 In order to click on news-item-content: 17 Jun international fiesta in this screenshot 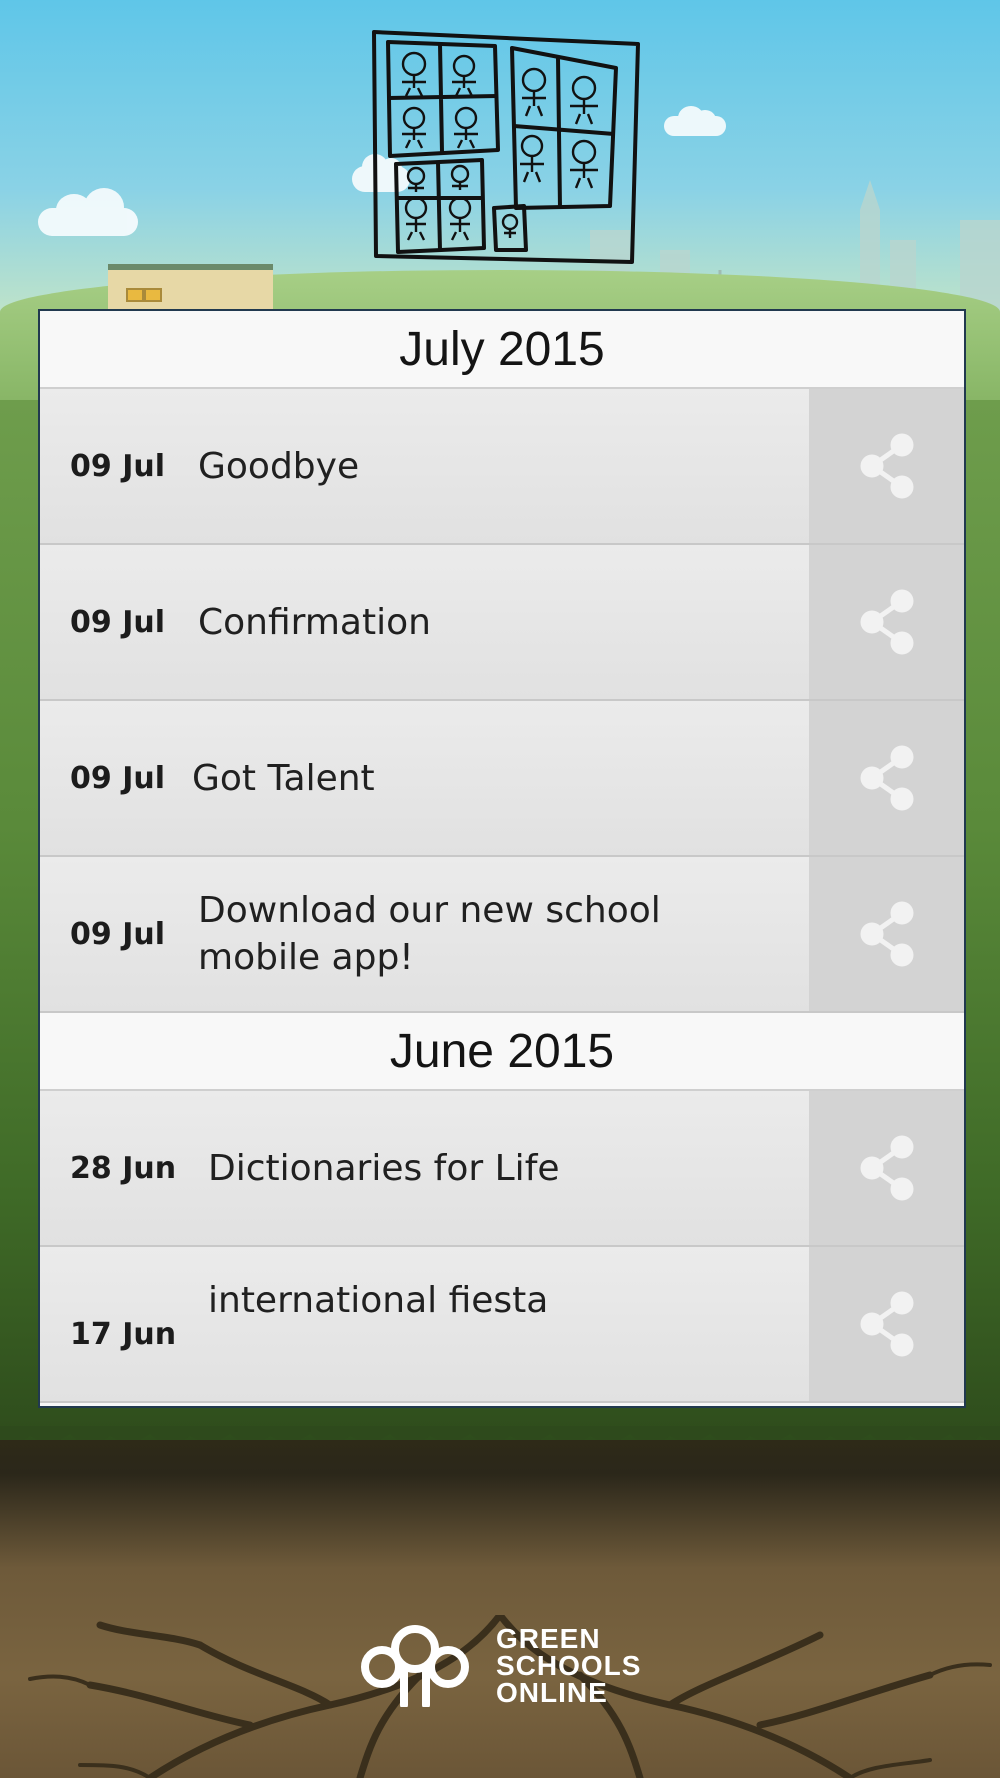, I will do `click(424, 1324)`.